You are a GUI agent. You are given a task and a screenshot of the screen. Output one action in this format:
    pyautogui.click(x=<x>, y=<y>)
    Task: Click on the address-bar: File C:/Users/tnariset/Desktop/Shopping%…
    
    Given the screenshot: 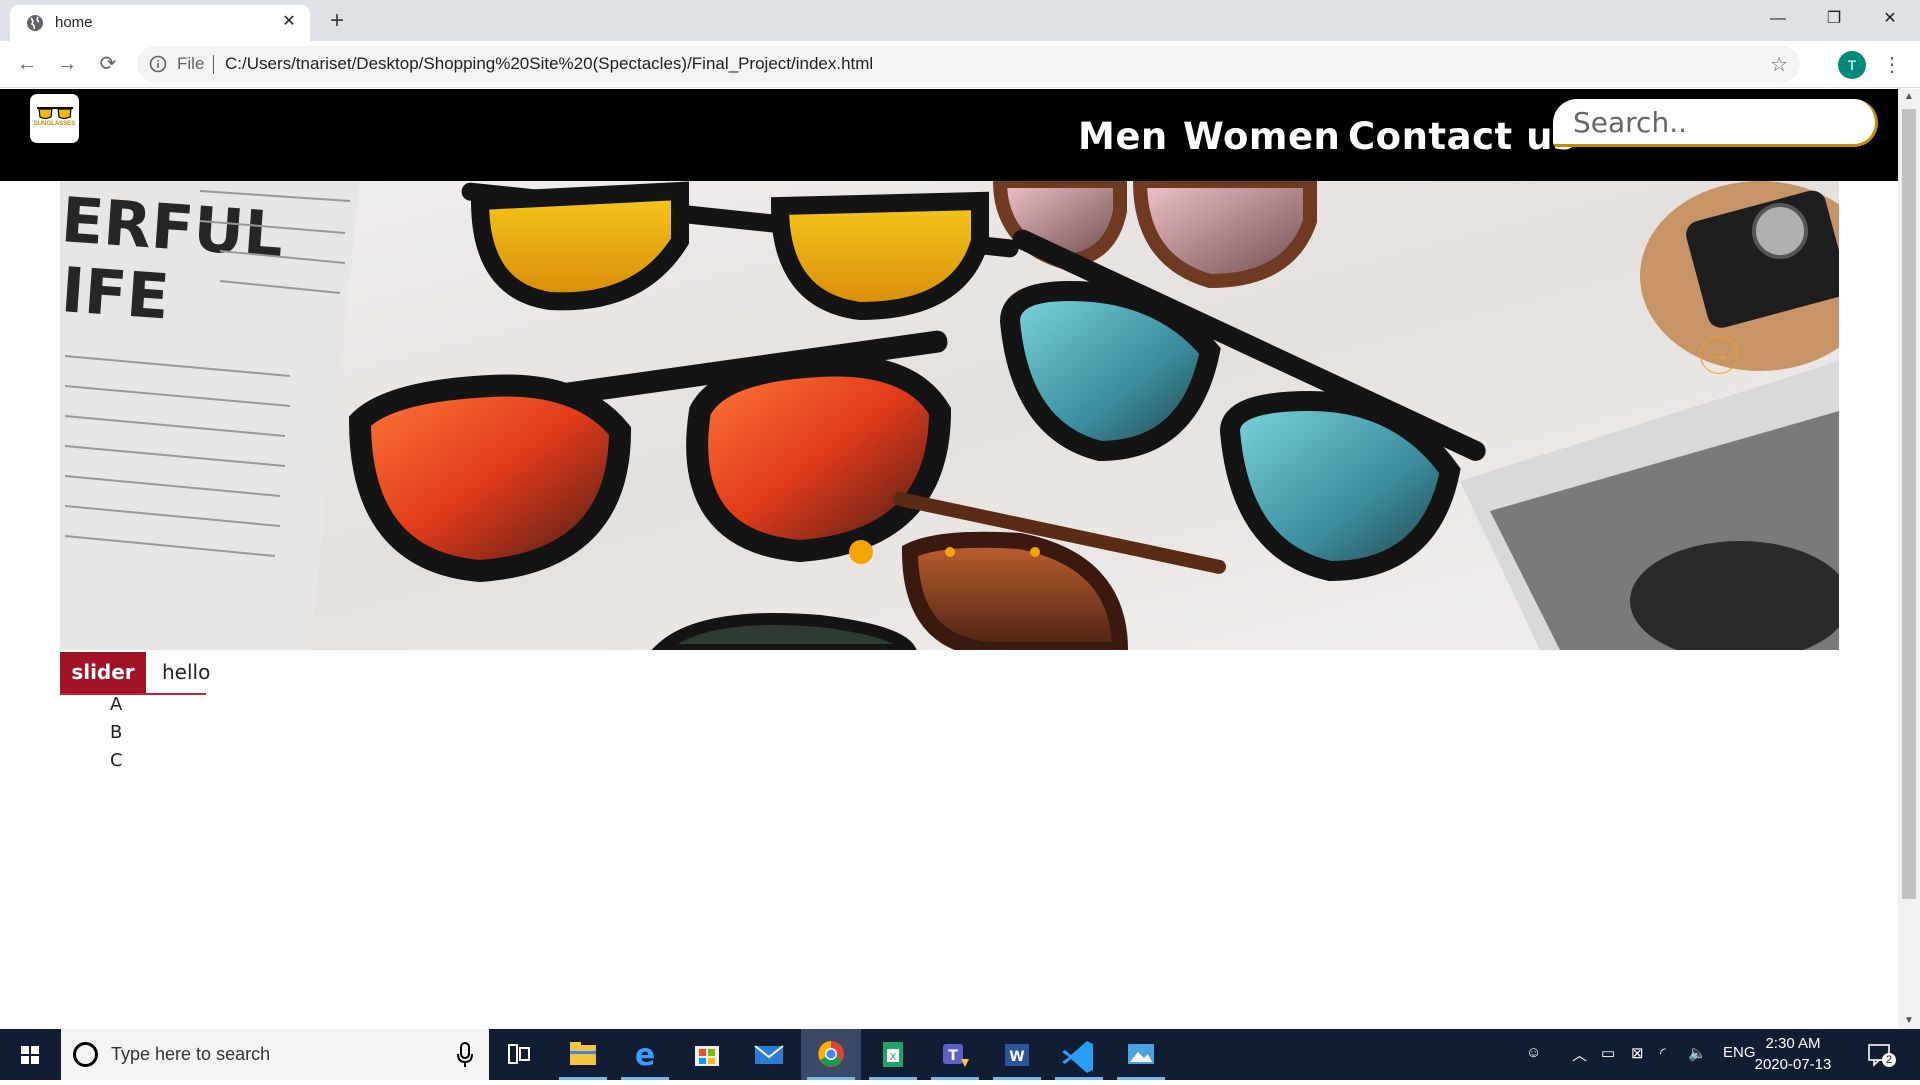 What is the action you would take?
    pyautogui.click(x=968, y=64)
    